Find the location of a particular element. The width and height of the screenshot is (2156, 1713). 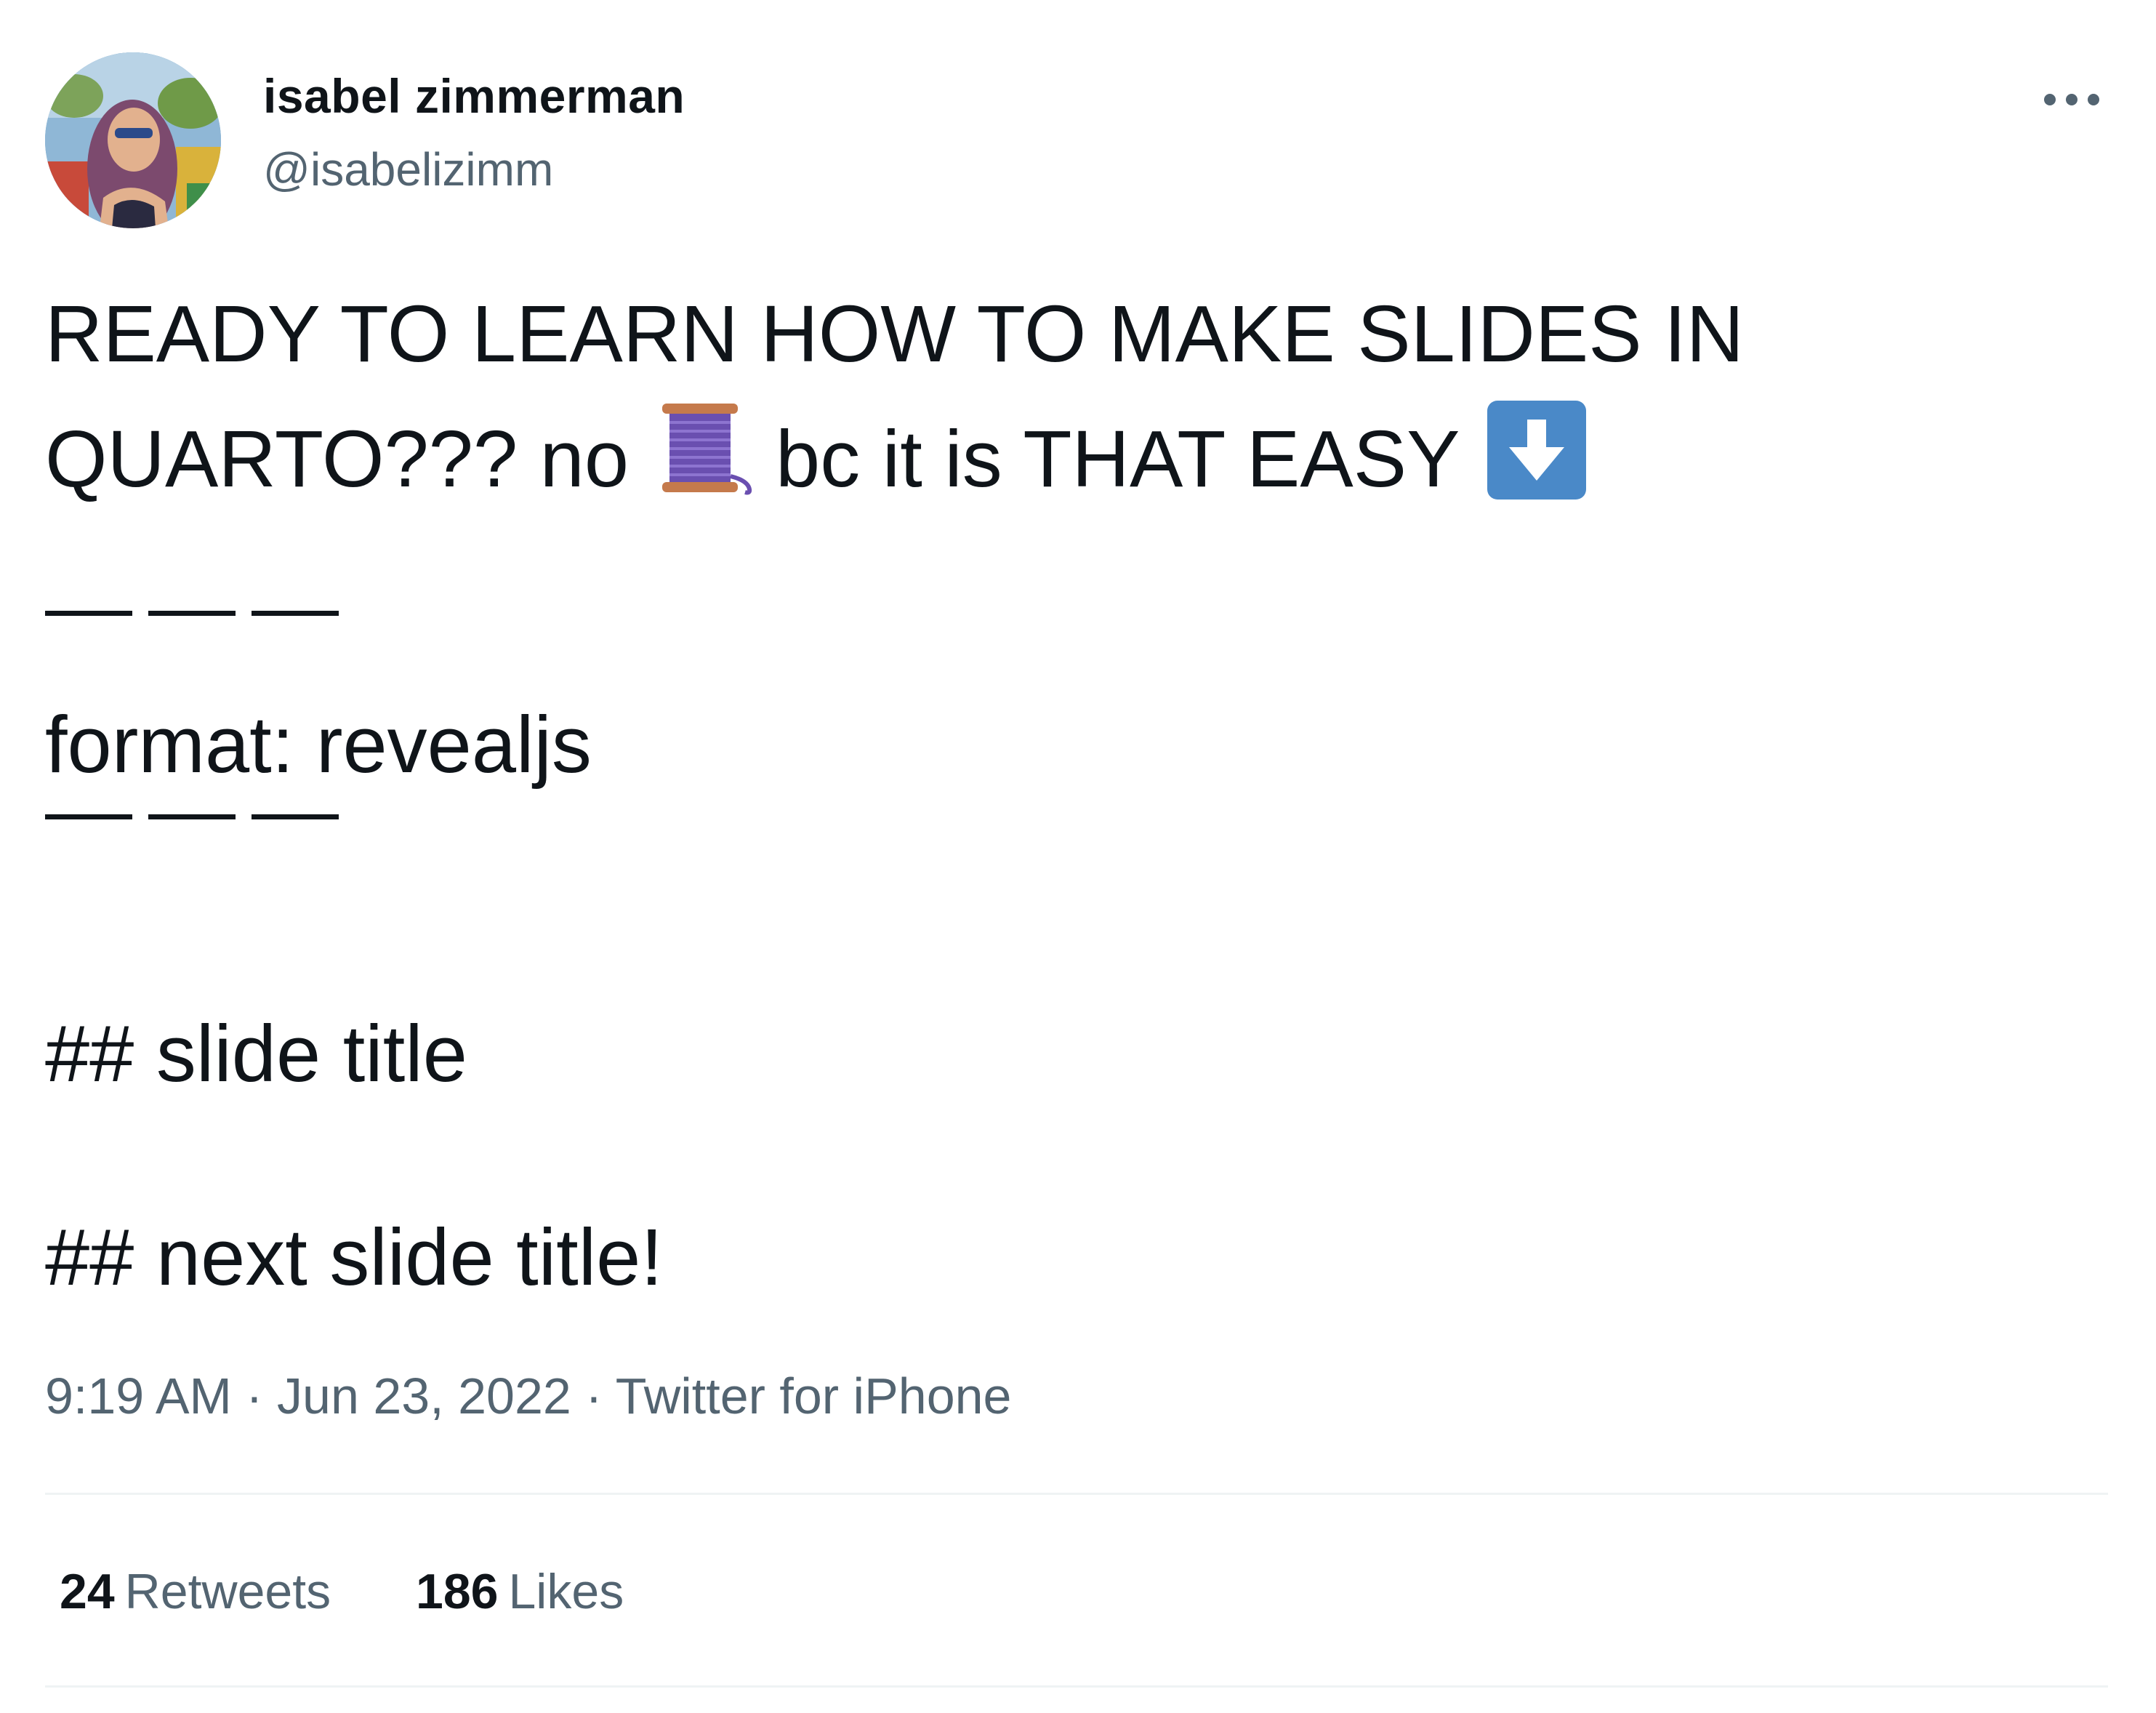

author-display-name: isabel zimmerman is located at coordinates (474, 96).